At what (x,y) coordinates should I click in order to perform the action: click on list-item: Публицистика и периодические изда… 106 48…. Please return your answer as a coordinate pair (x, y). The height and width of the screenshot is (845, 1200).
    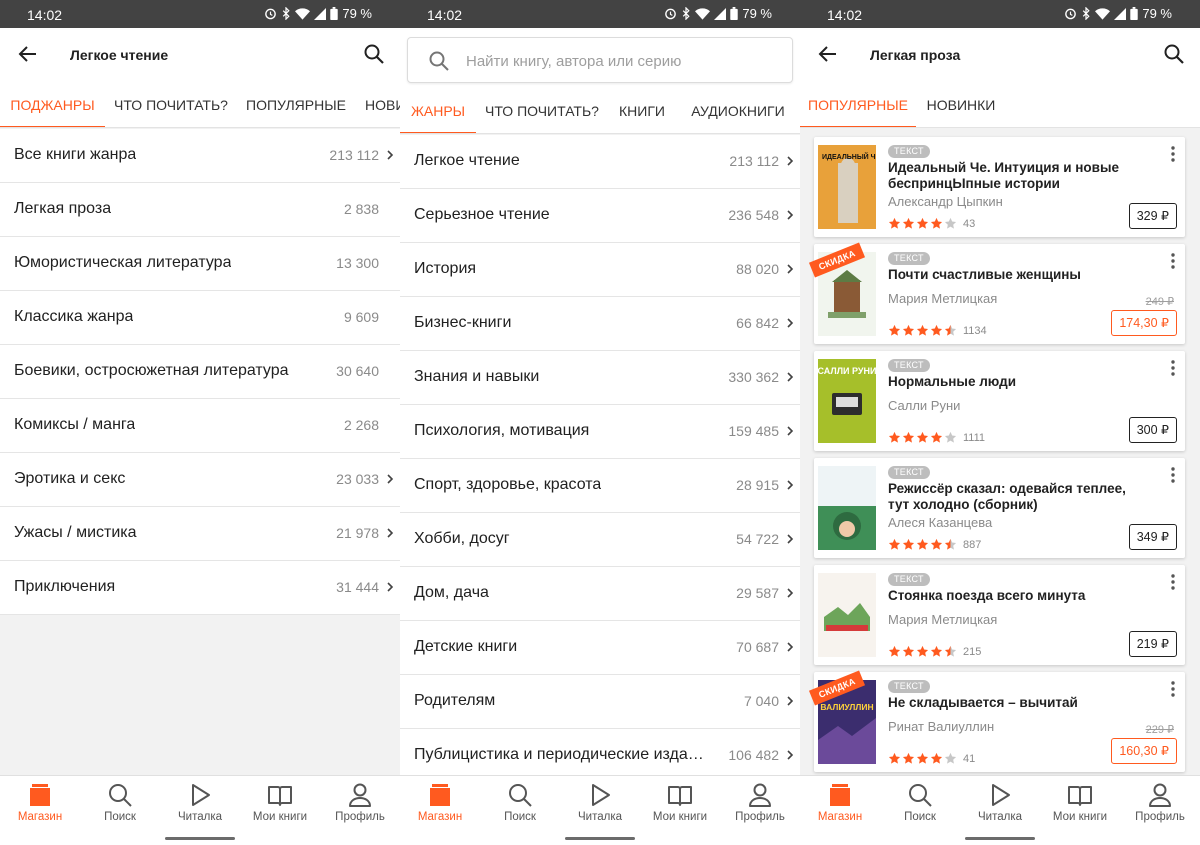
    Looking at the image, I should click on (600, 752).